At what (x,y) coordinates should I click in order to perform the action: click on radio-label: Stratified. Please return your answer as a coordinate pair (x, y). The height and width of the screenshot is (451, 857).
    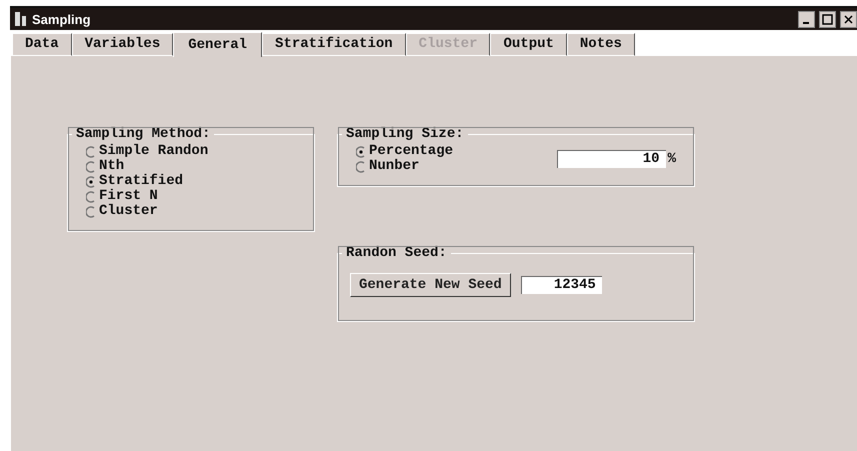
    Looking at the image, I should click on (141, 181).